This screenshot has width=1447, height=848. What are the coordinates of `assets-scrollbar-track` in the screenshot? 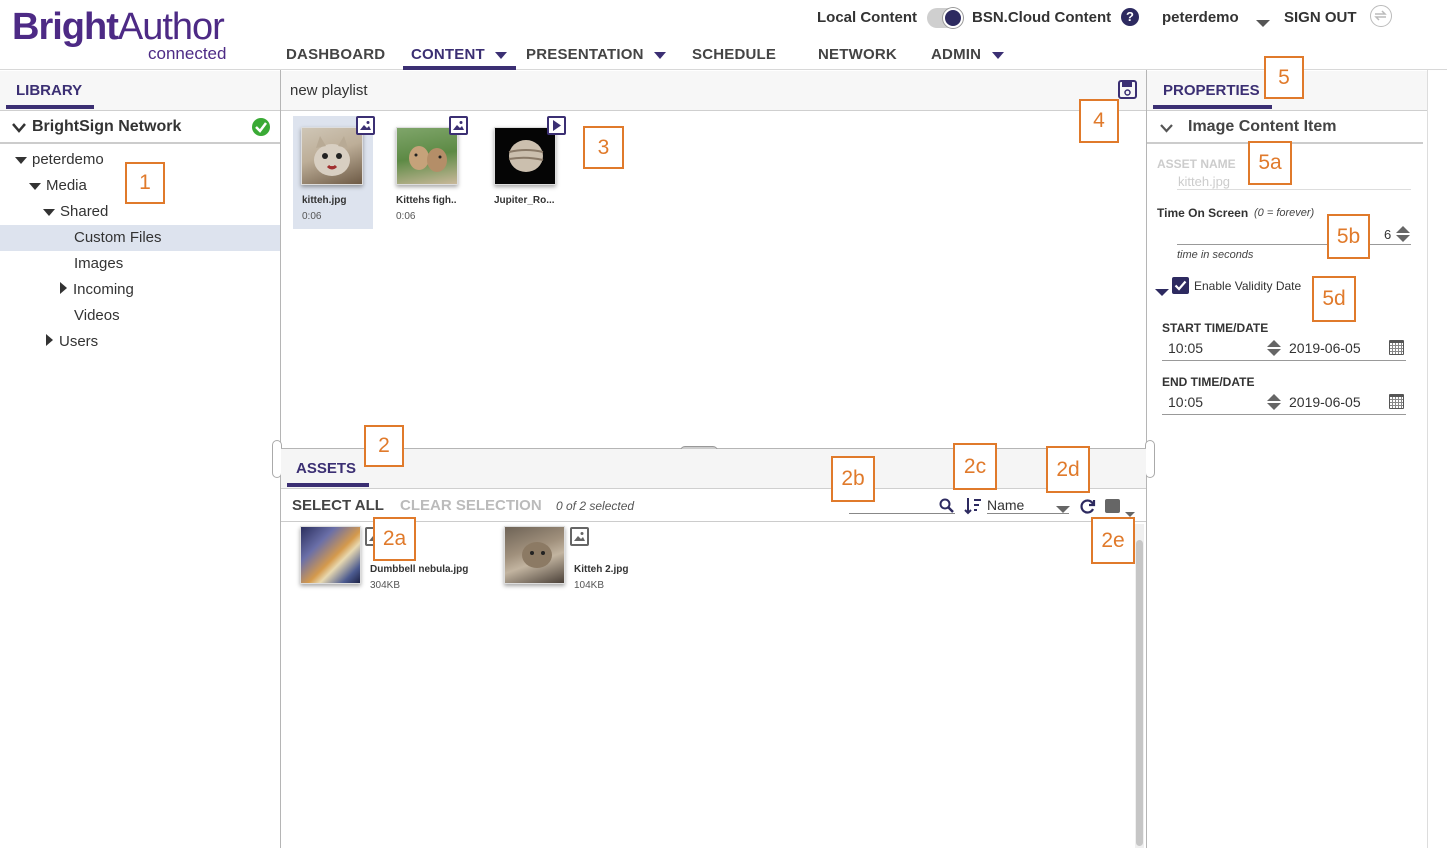 It's located at (1139, 686).